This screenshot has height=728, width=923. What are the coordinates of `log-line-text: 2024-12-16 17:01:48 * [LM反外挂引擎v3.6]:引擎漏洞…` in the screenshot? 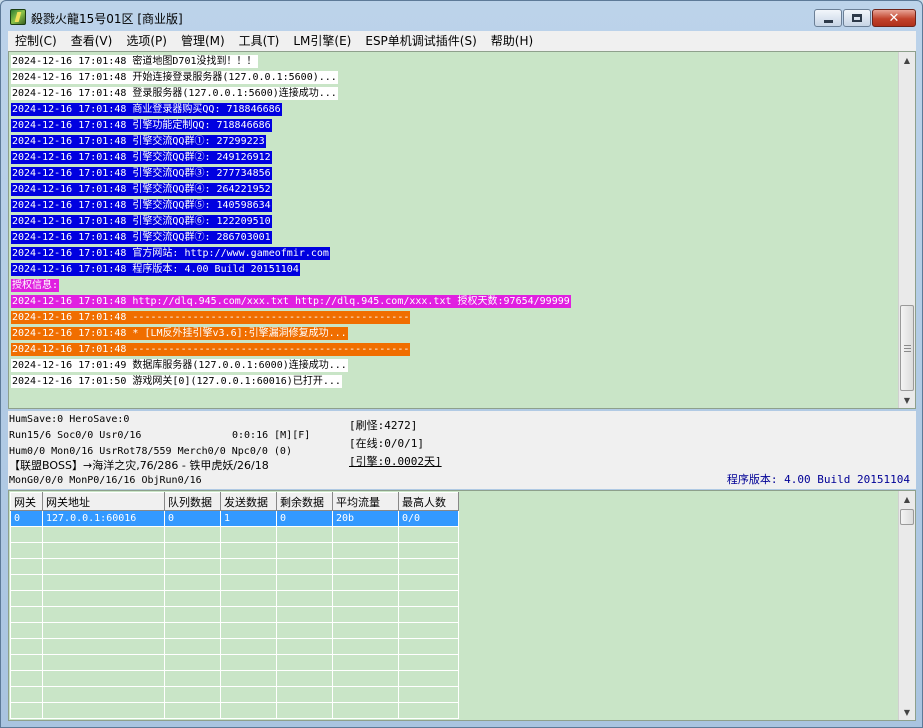 It's located at (179, 333).